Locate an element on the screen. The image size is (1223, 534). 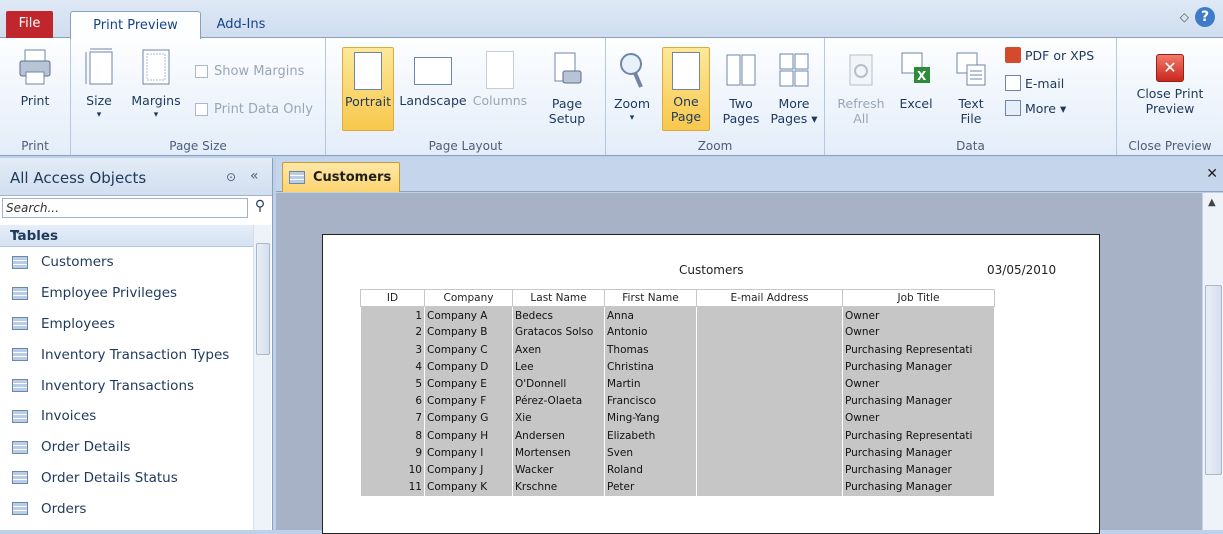
table-cell: Company H is located at coordinates (468, 436).